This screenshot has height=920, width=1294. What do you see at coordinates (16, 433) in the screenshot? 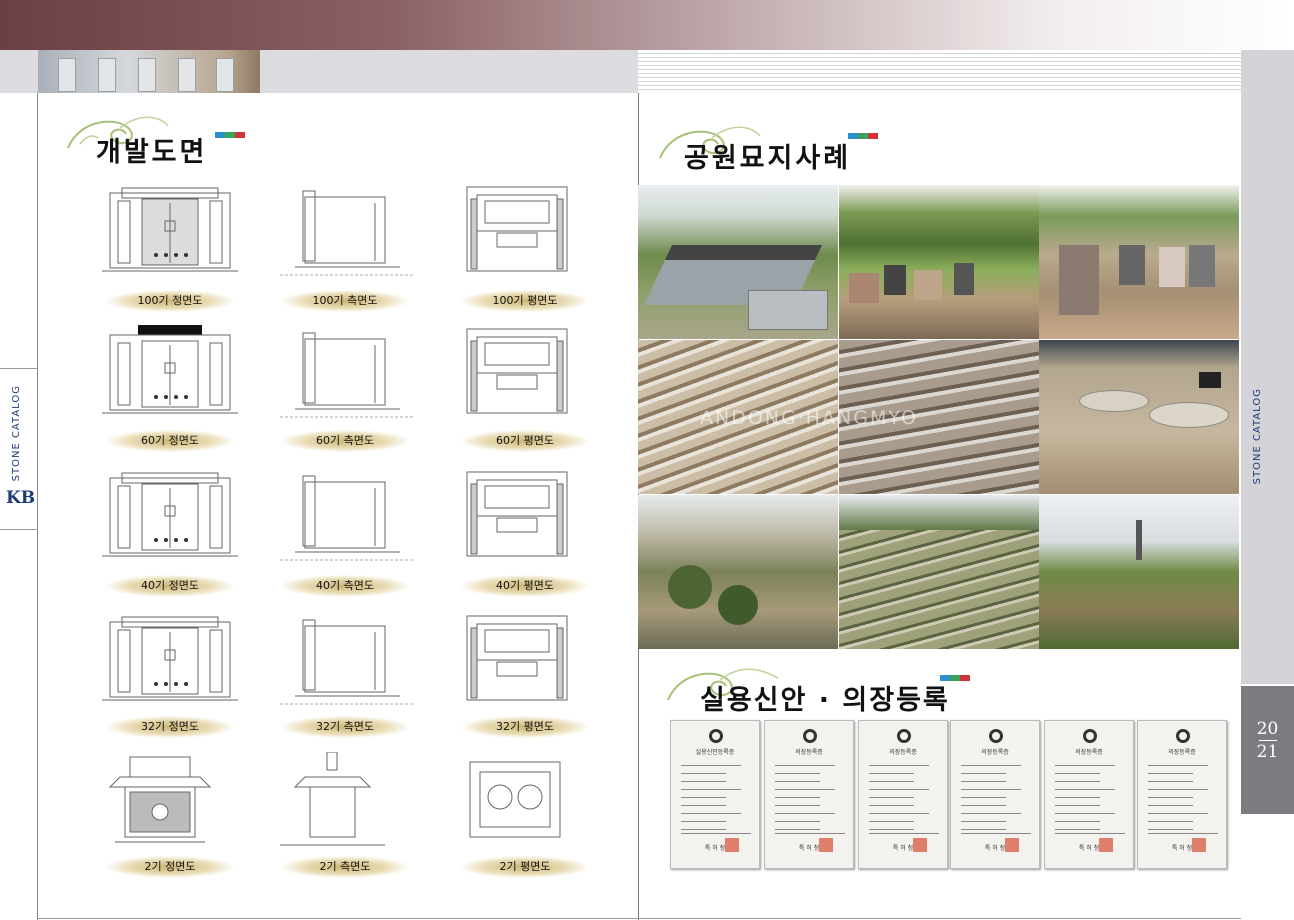
I see `left-spine-label: STONE CATALOG` at bounding box center [16, 433].